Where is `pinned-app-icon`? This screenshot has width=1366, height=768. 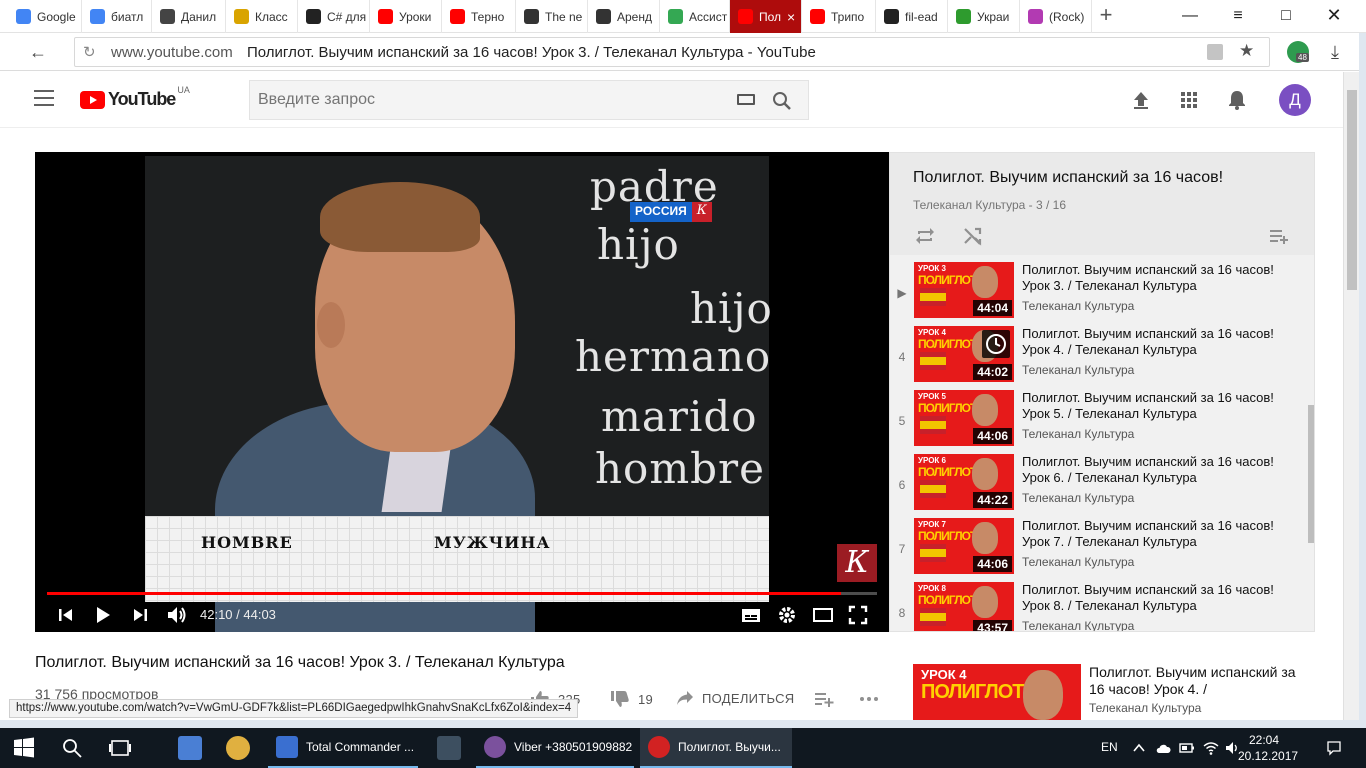 pinned-app-icon is located at coordinates (190, 748).